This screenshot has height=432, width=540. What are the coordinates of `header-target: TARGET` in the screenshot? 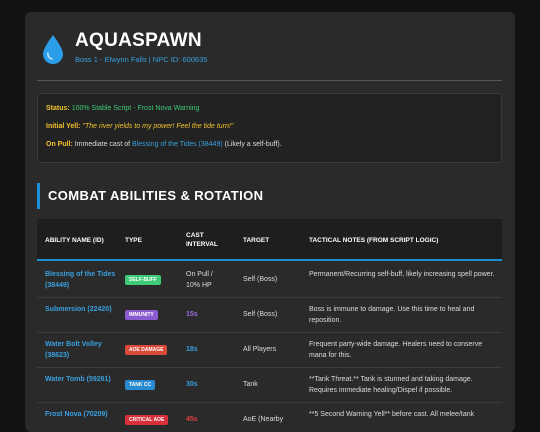 It's located at (256, 240).